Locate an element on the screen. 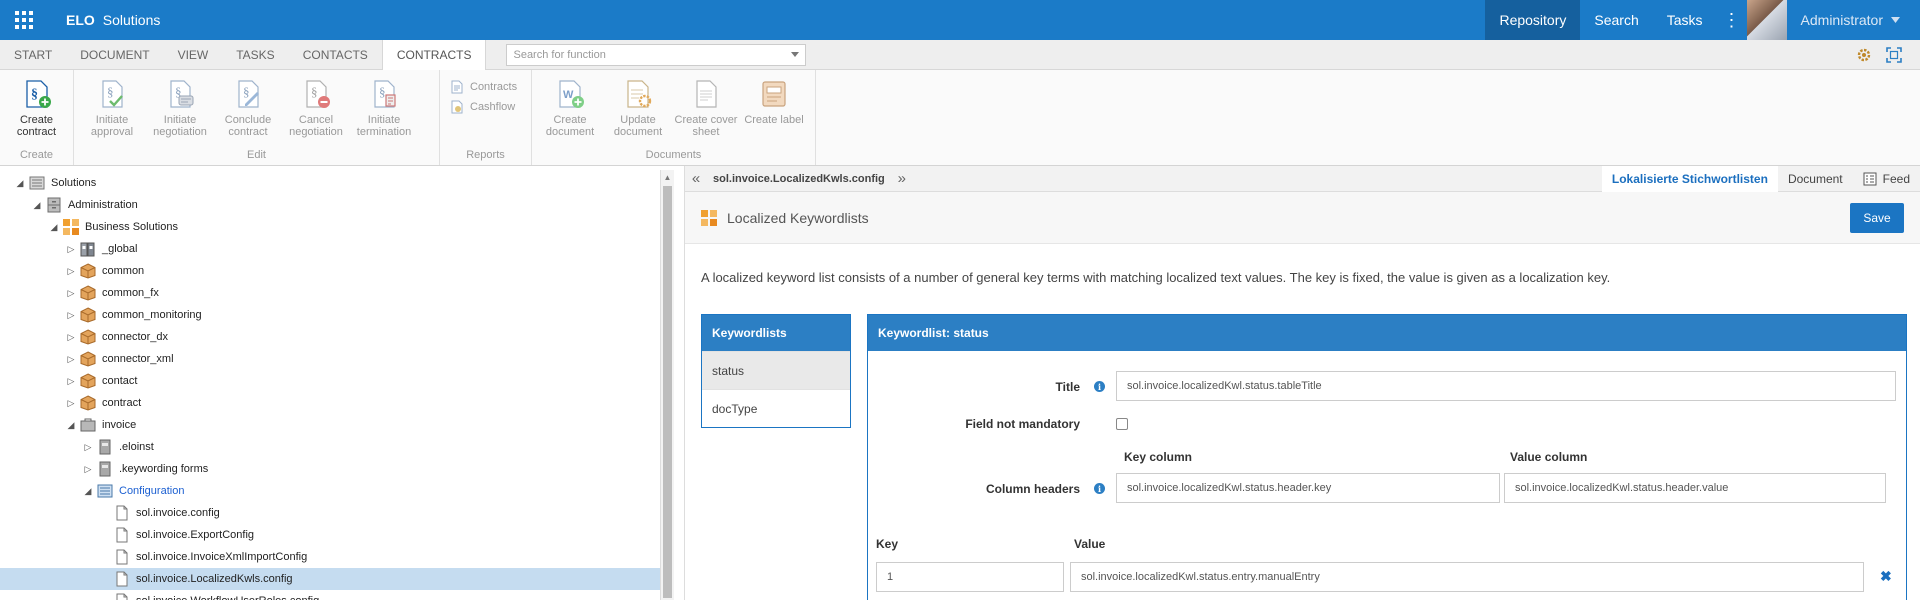  entry-key-field: 1 is located at coordinates (970, 577).